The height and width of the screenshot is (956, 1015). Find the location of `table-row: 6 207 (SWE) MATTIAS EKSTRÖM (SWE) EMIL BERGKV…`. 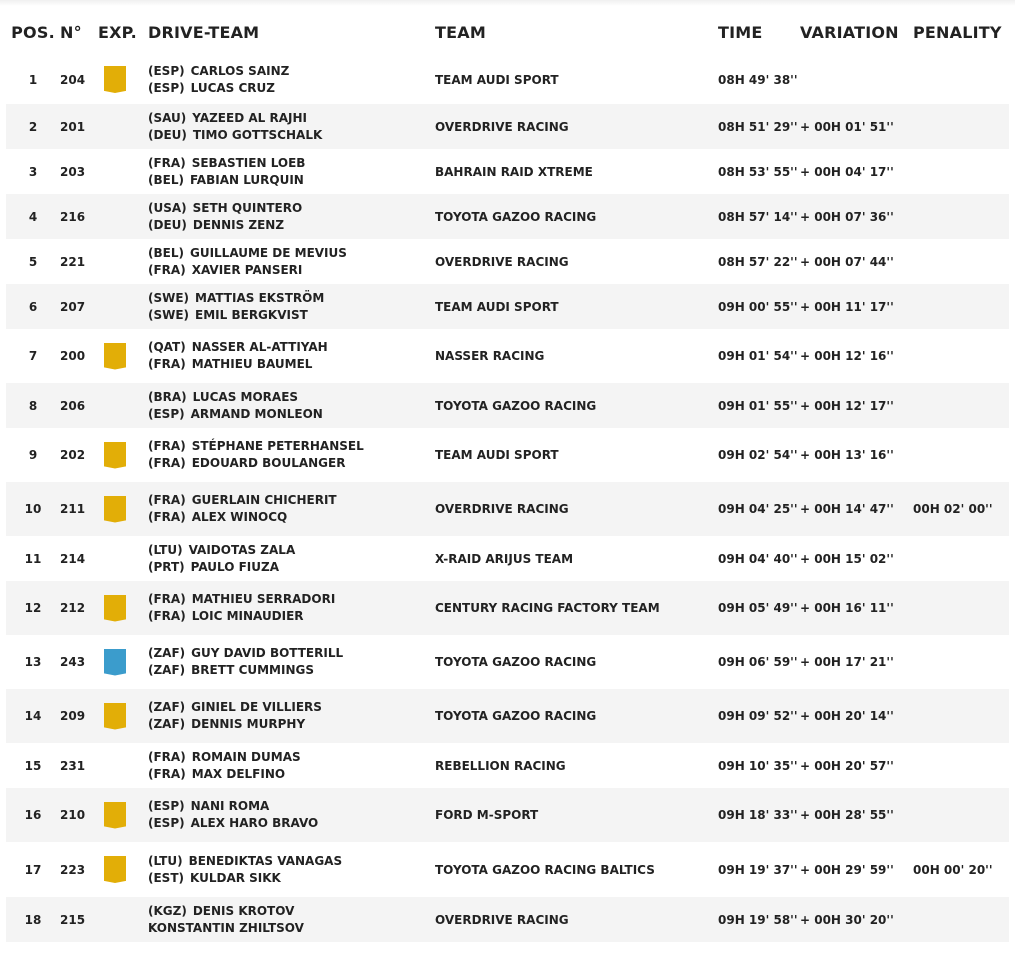

table-row: 6 207 (SWE) MATTIAS EKSTRÖM (SWE) EMIL BERGKV… is located at coordinates (507, 306).